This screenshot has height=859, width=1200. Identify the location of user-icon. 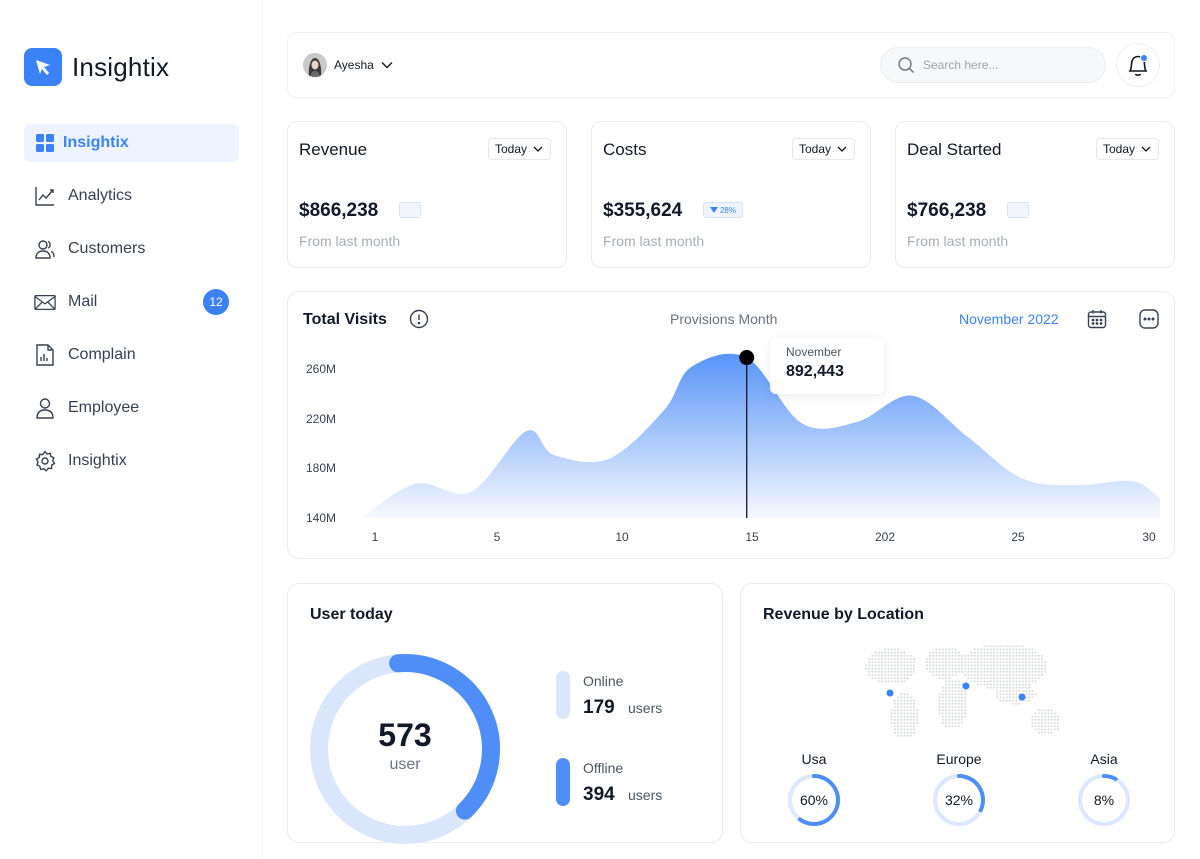
(45, 408).